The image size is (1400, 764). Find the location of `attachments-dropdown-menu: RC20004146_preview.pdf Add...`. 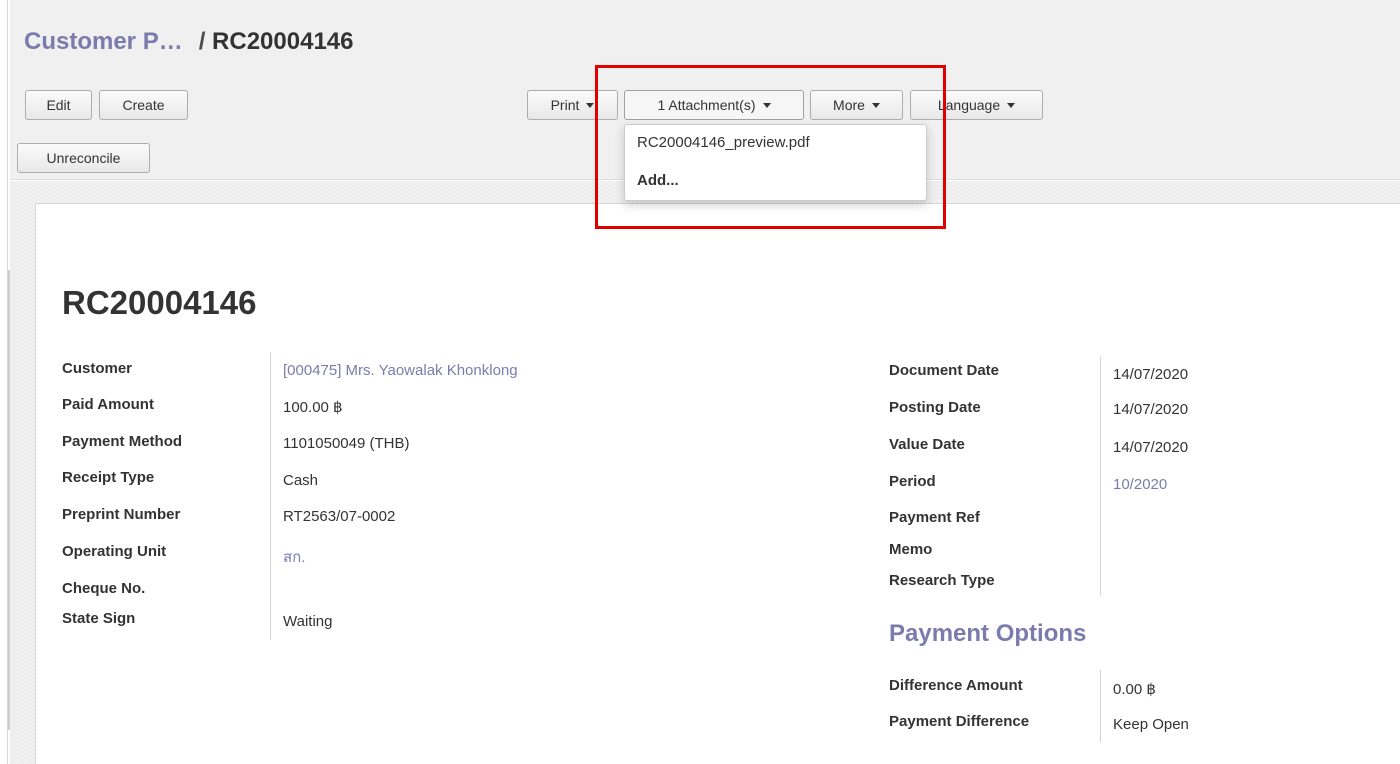

attachments-dropdown-menu: RC20004146_preview.pdf Add... is located at coordinates (775, 162).